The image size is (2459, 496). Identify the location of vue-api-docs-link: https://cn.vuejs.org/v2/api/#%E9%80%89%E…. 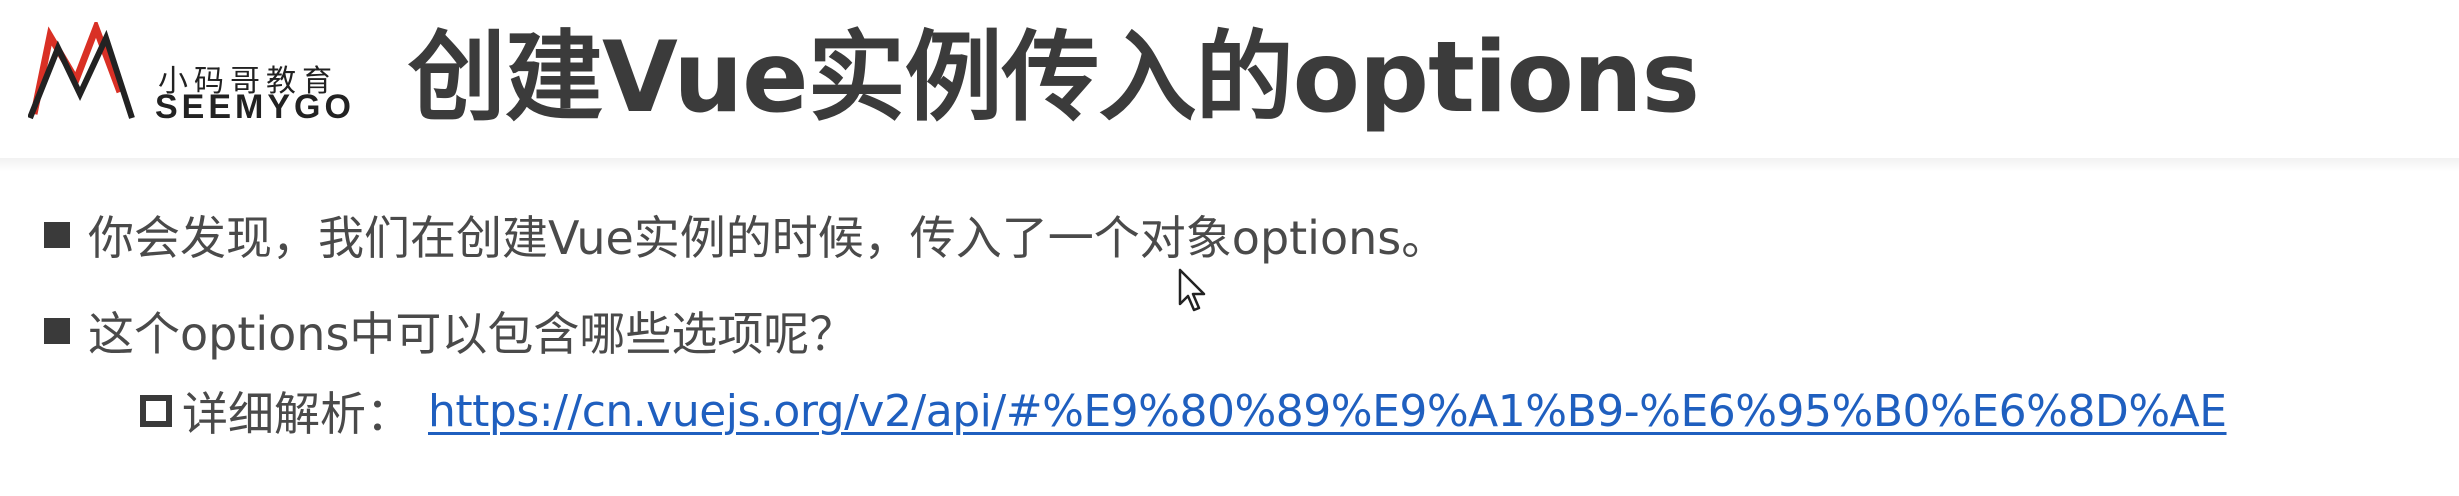
(1327, 411).